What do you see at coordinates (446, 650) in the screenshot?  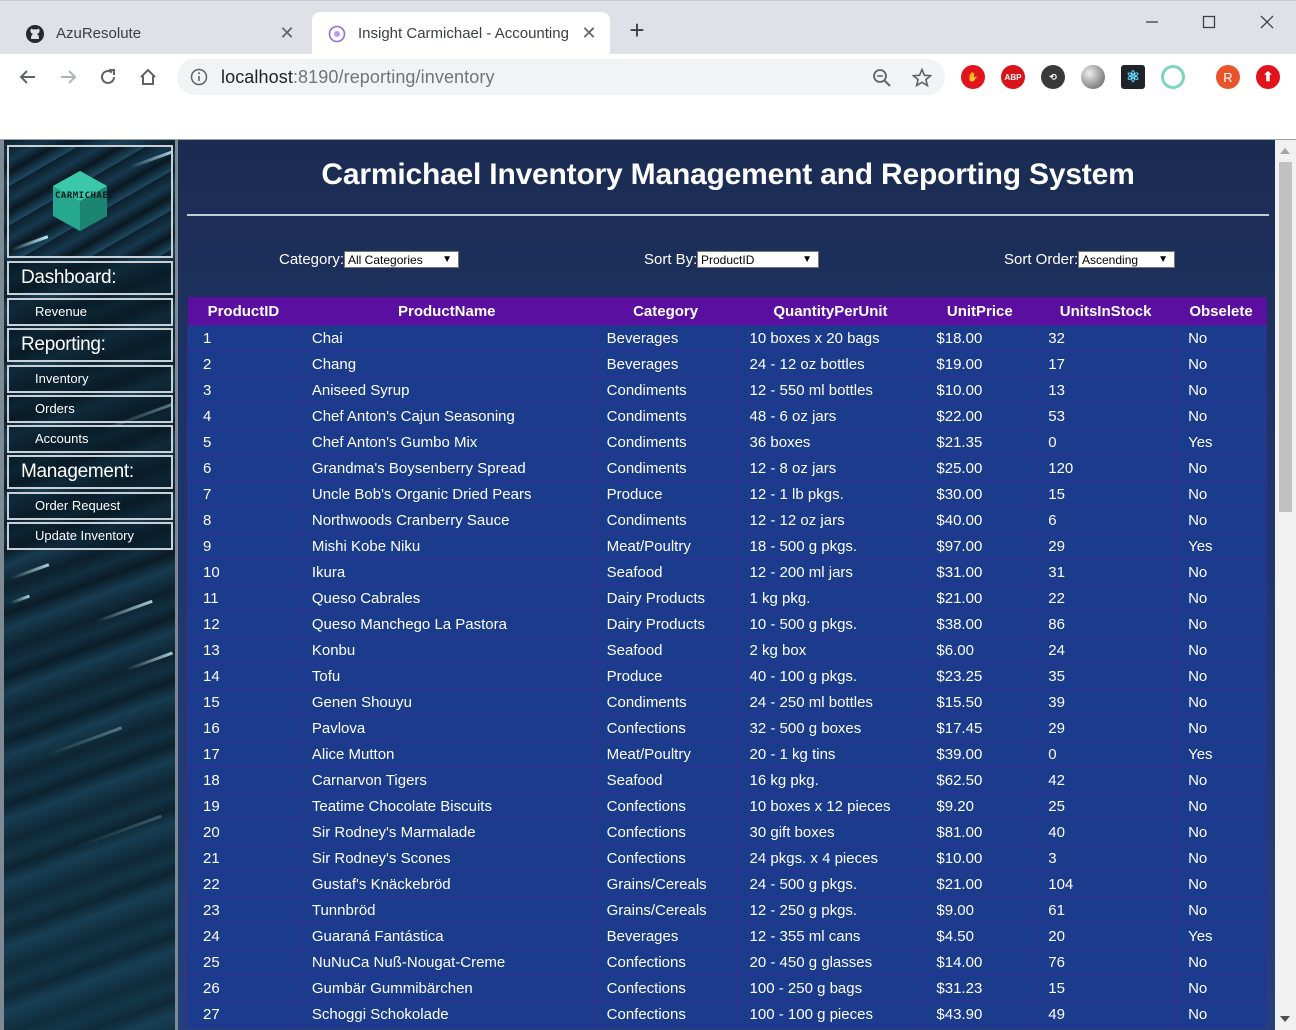 I see `cell-productname: Konbu` at bounding box center [446, 650].